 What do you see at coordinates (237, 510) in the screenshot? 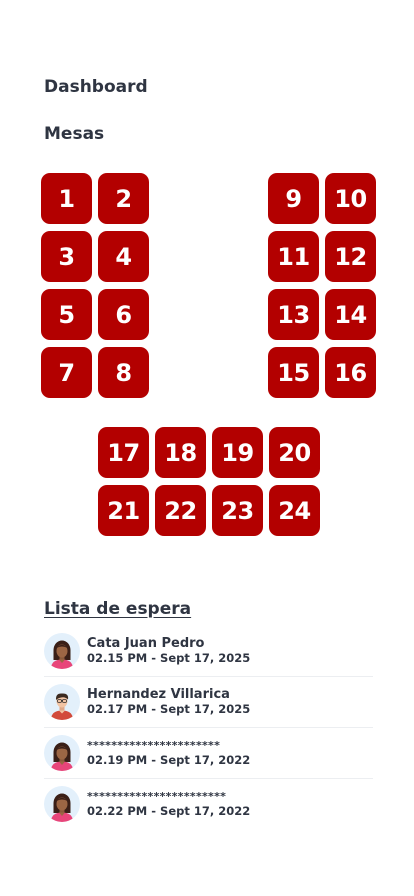
I see `table-button-23: 23` at bounding box center [237, 510].